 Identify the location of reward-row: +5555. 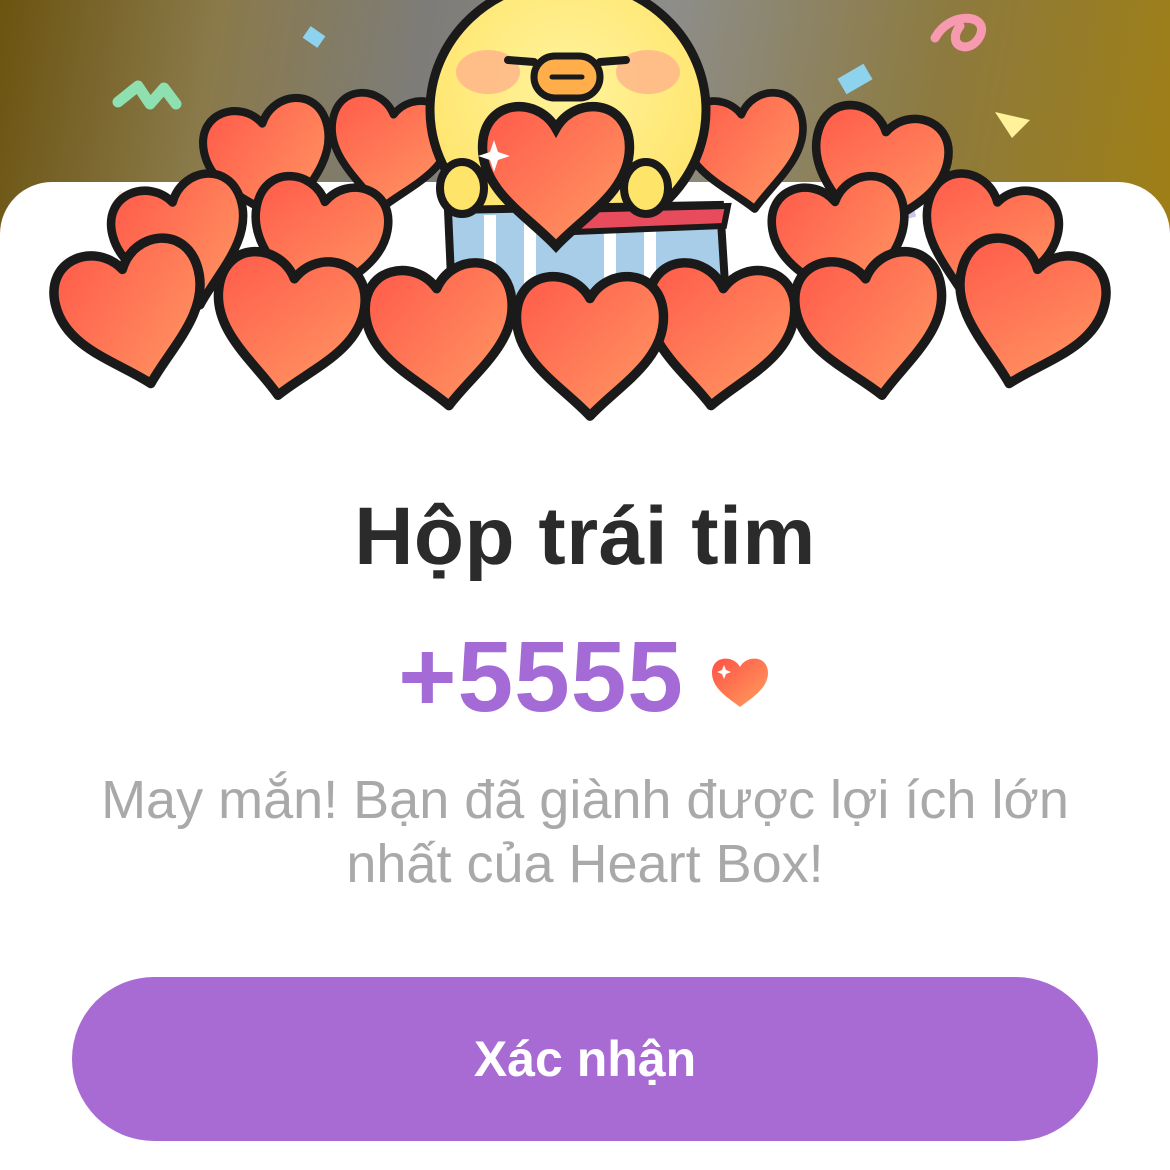
(585, 677).